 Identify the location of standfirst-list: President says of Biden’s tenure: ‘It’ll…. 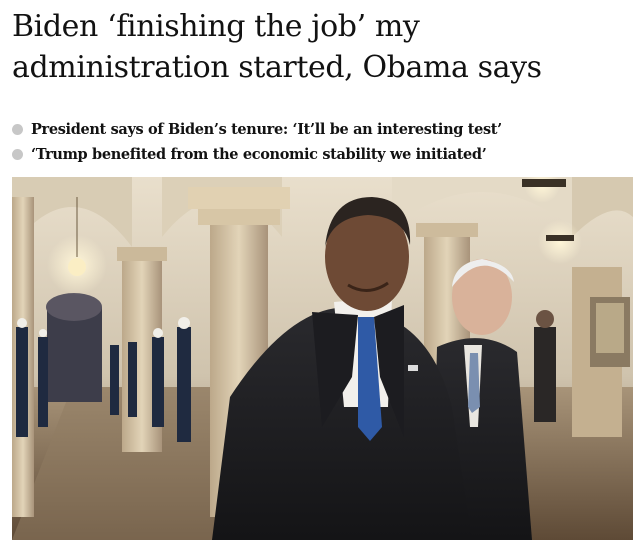
(317, 142).